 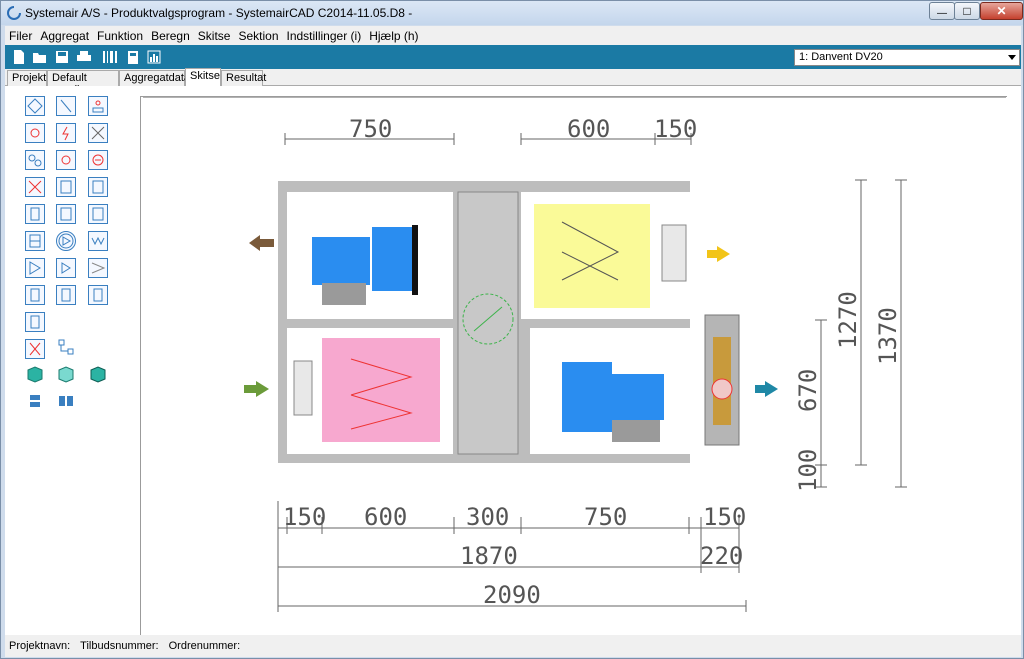 I want to click on app-logo-icon, so click(x=14, y=13).